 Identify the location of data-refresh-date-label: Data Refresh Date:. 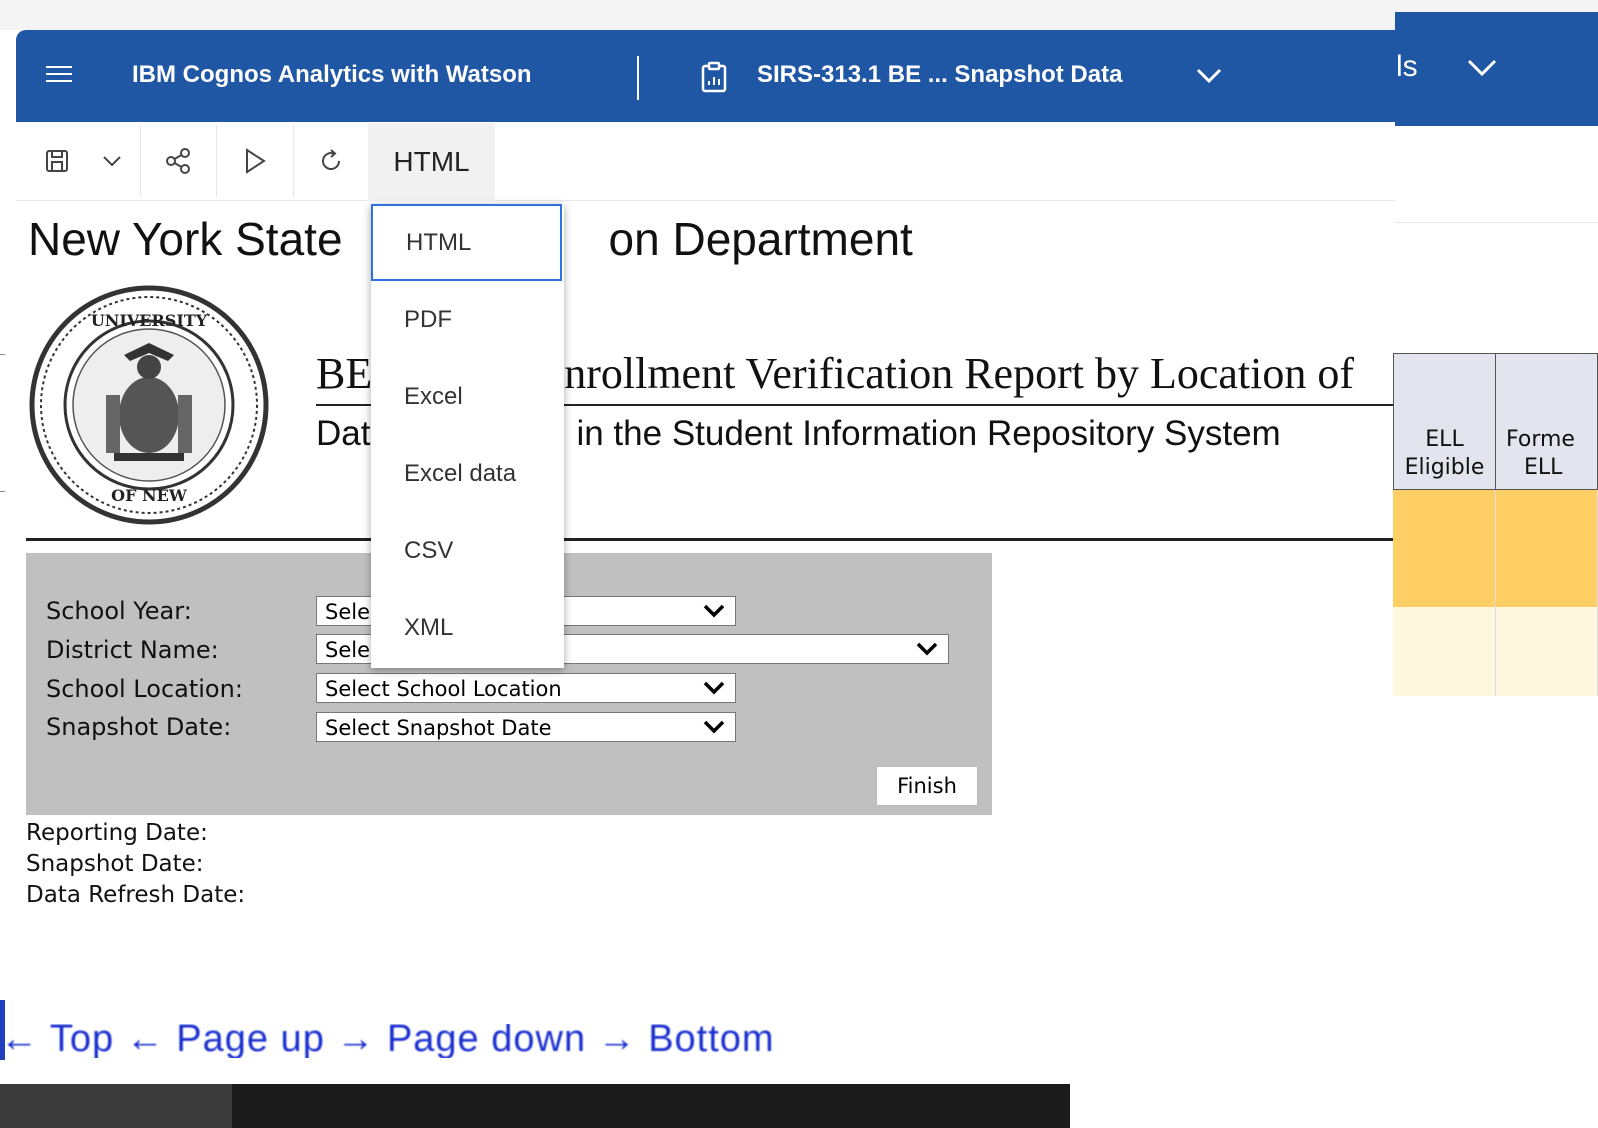
(136, 895).